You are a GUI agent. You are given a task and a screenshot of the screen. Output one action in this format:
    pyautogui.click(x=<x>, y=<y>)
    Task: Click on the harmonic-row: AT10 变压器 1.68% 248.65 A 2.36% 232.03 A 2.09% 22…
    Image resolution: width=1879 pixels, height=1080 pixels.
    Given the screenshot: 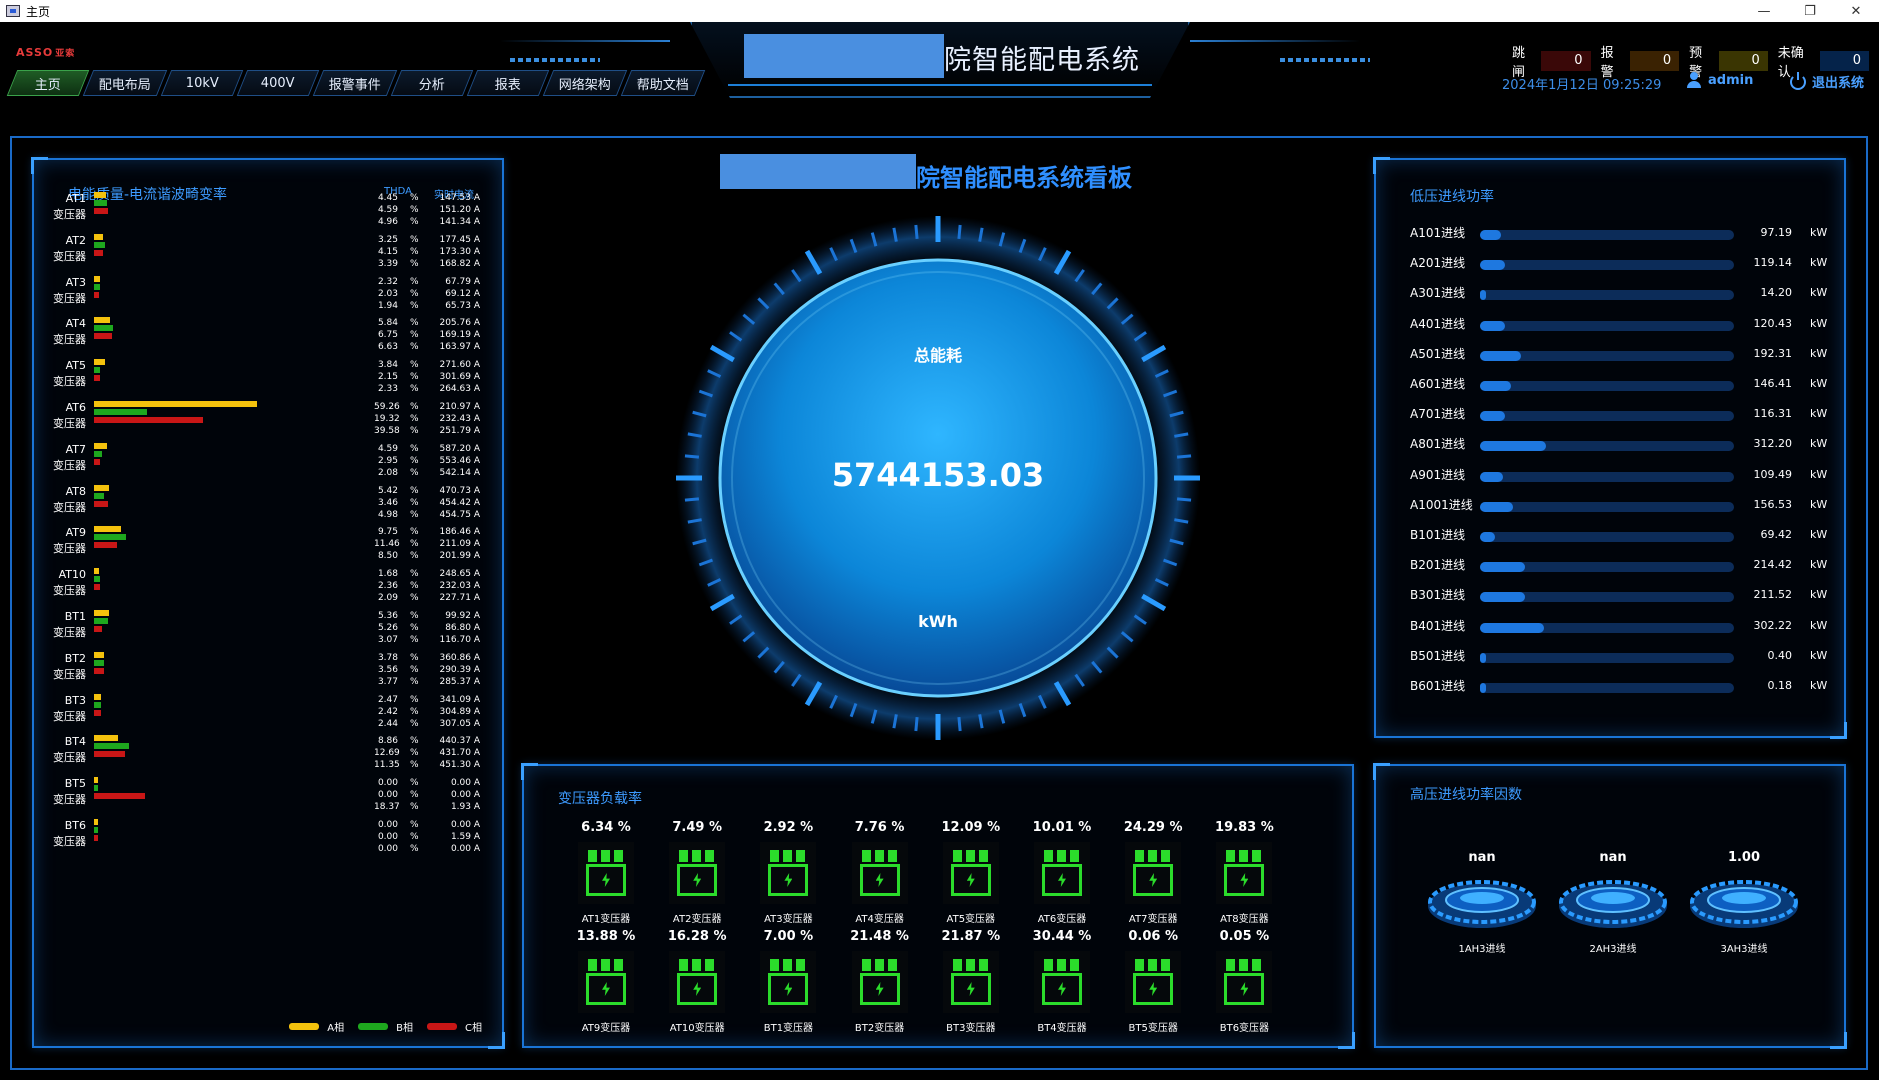 What is the action you would take?
    pyautogui.click(x=268, y=589)
    